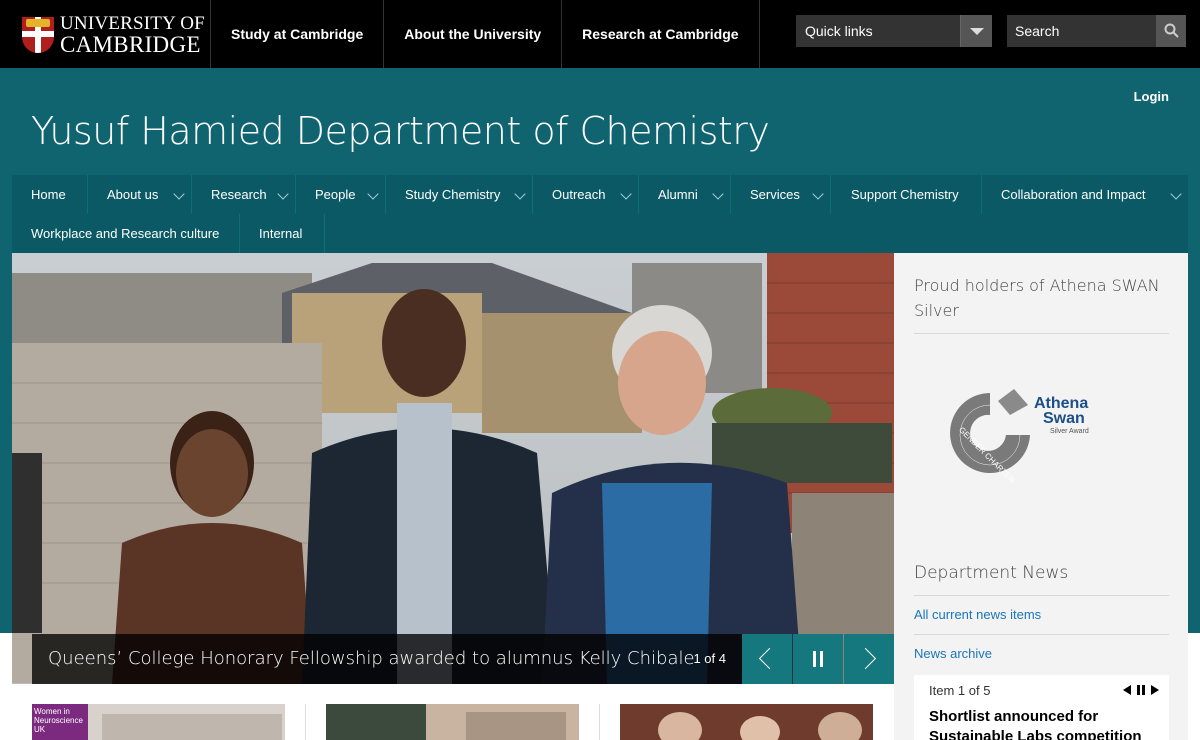 This screenshot has height=740, width=1200. What do you see at coordinates (459, 194) in the screenshot?
I see `nav-study-chemistry: Study Chemistry` at bounding box center [459, 194].